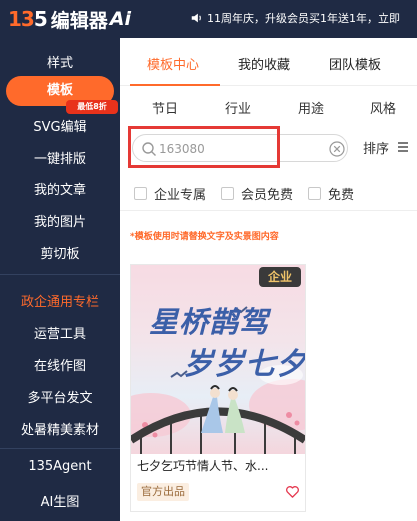  What do you see at coordinates (60, 500) in the screenshot?
I see `sidebar-item-ai-image: AI生图` at bounding box center [60, 500].